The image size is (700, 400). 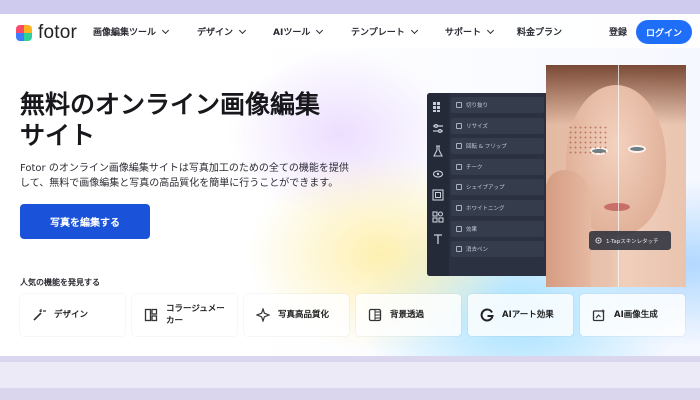 What do you see at coordinates (497, 207) in the screenshot?
I see `editor-menu-item: ホワイトニング` at bounding box center [497, 207].